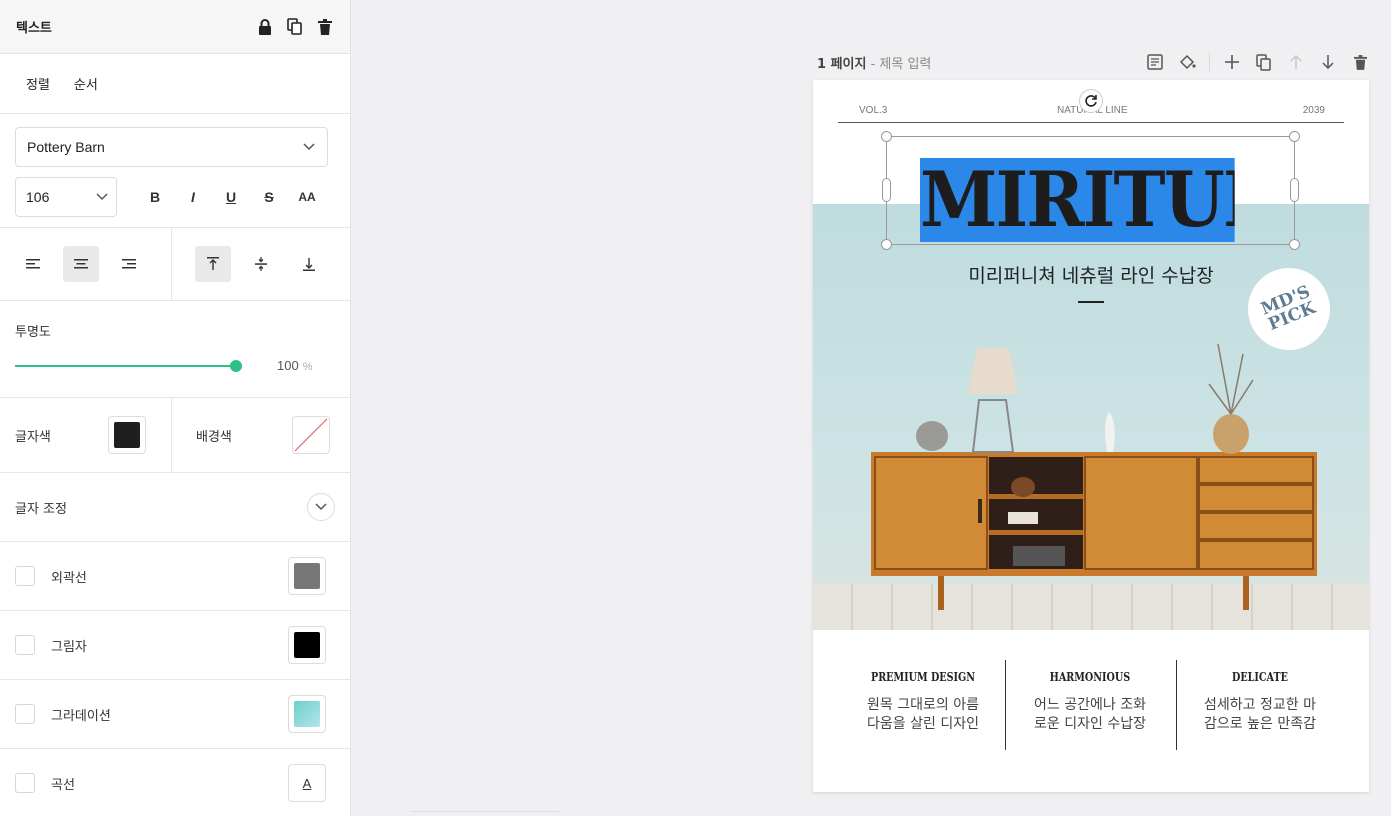 Image resolution: width=1391 pixels, height=816 pixels. Describe the element at coordinates (923, 705) in the screenshot. I see `feature-desc-line: 원목 그대로의 아름` at that location.